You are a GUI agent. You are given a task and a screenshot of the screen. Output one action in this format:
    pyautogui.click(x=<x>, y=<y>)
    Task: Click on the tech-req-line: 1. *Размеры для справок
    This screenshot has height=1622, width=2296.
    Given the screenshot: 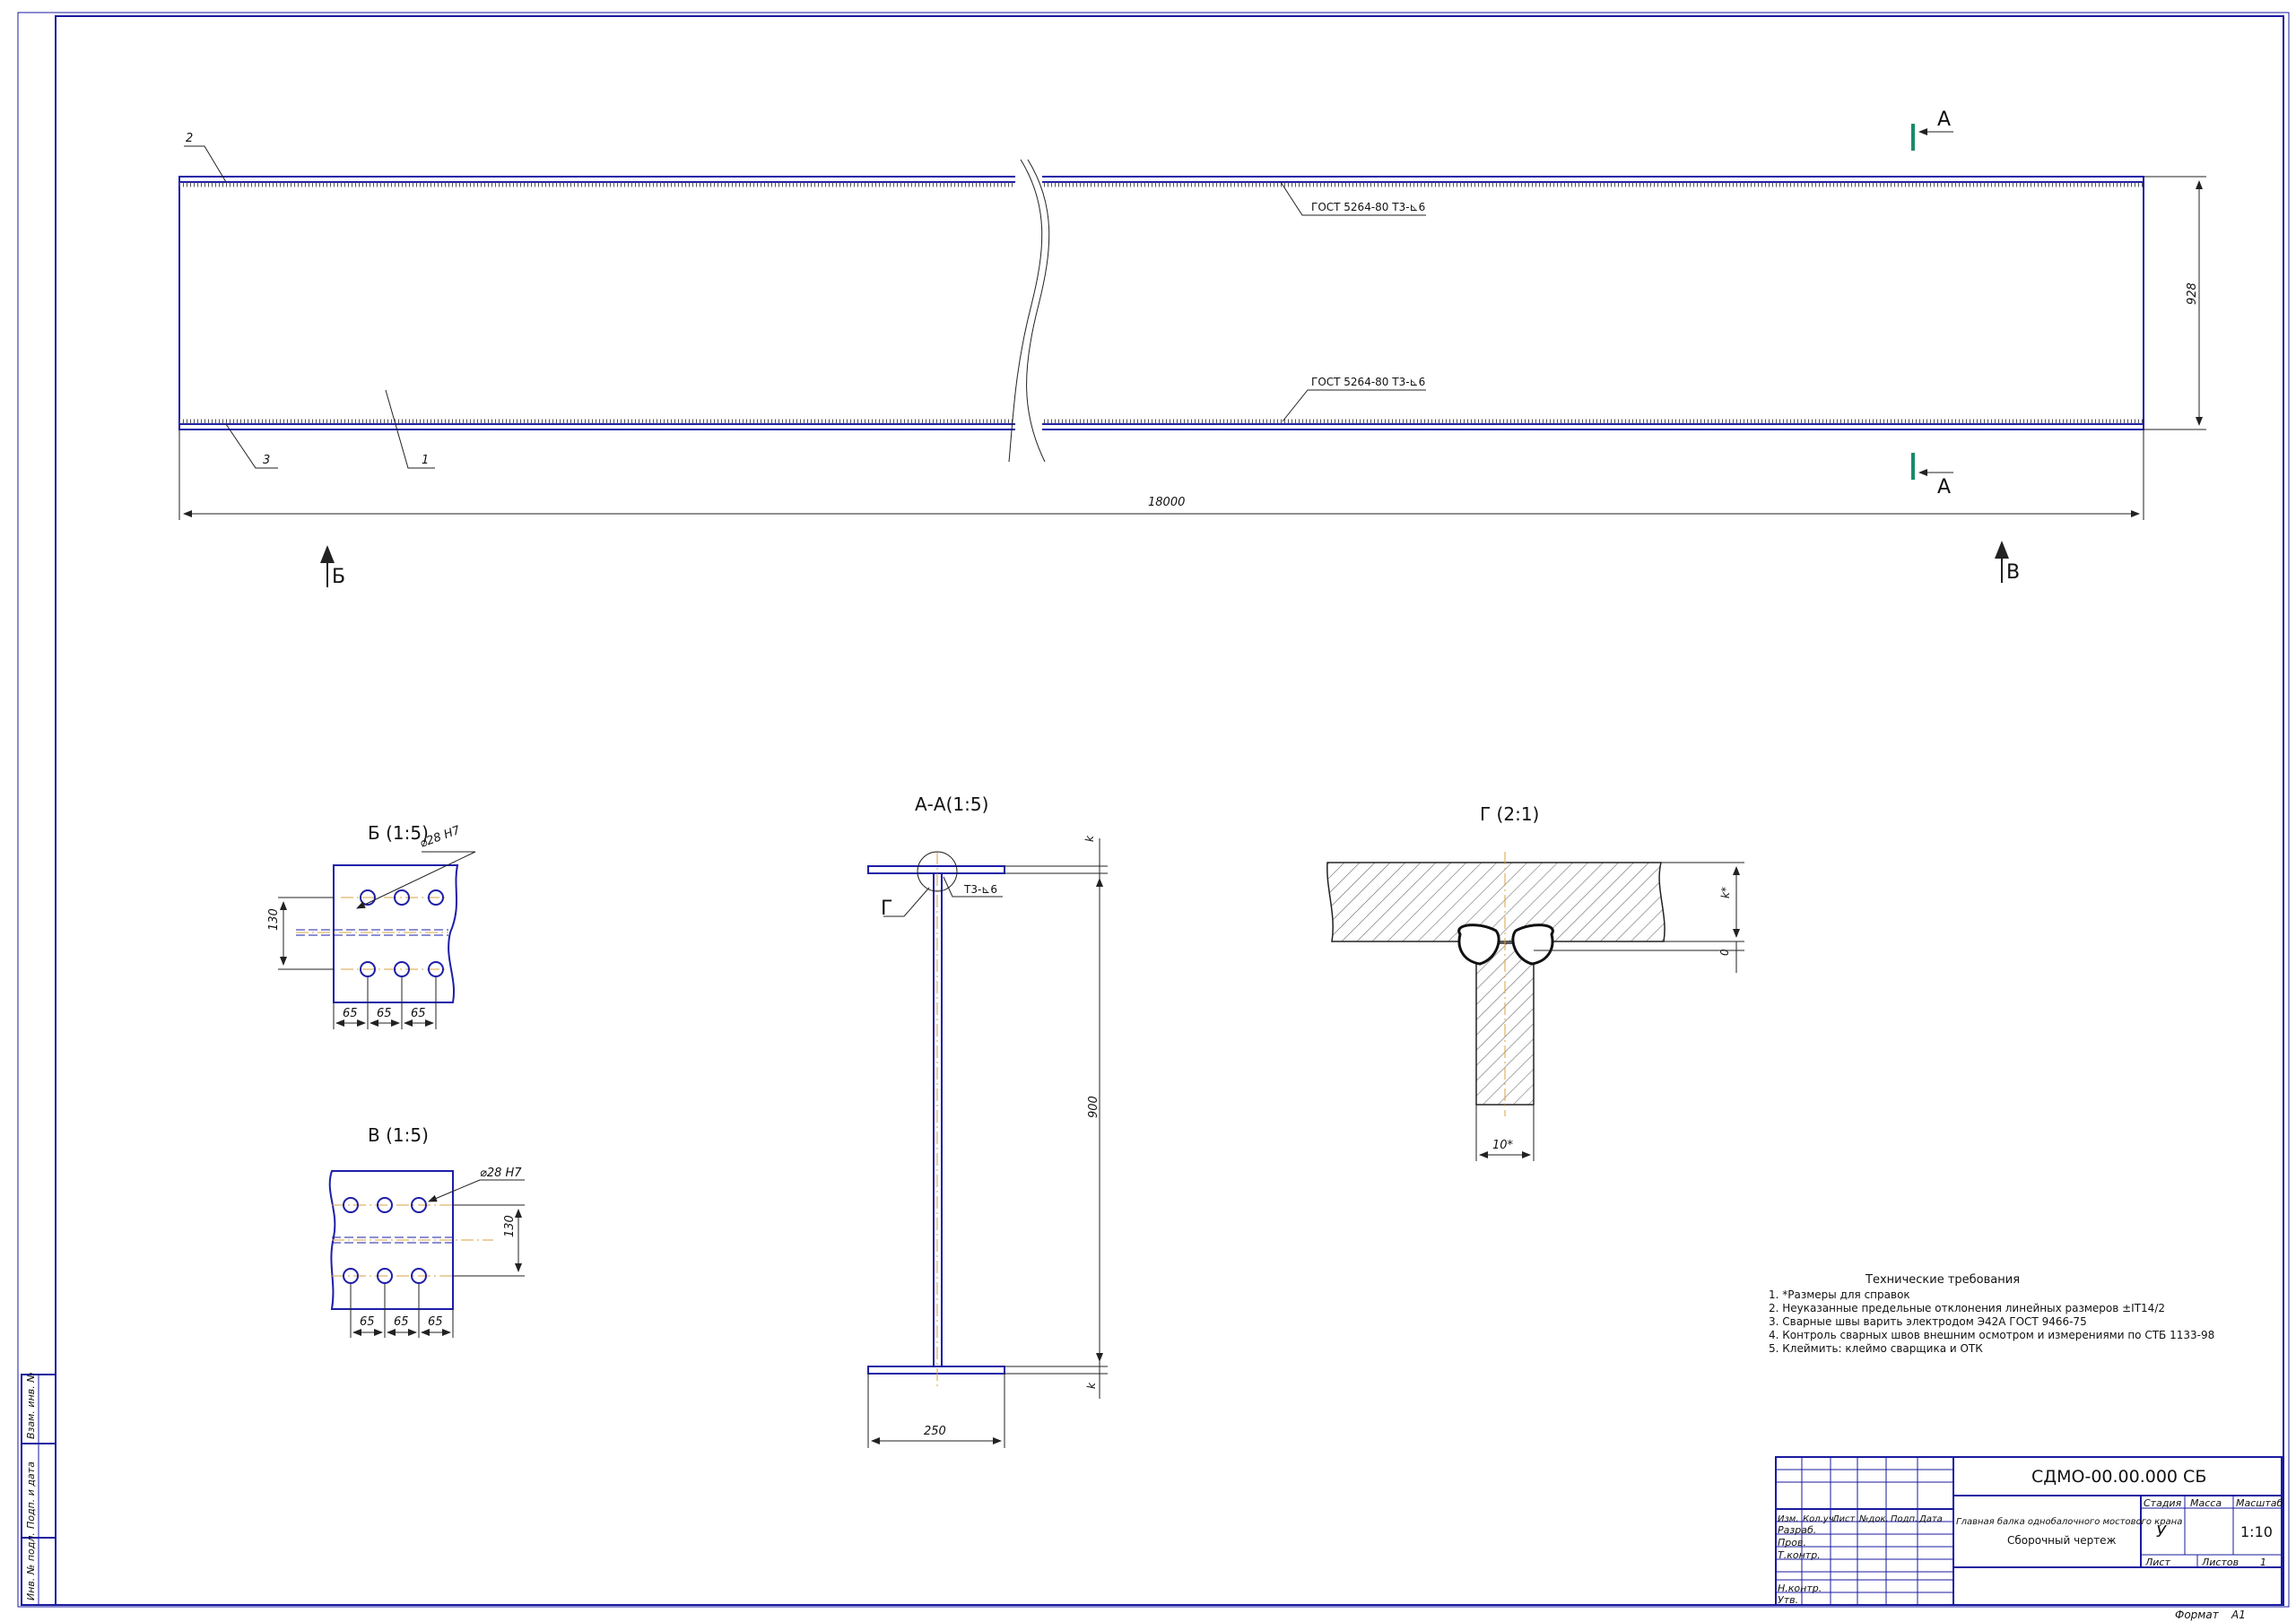 What is the action you would take?
    pyautogui.click(x=1839, y=1294)
    